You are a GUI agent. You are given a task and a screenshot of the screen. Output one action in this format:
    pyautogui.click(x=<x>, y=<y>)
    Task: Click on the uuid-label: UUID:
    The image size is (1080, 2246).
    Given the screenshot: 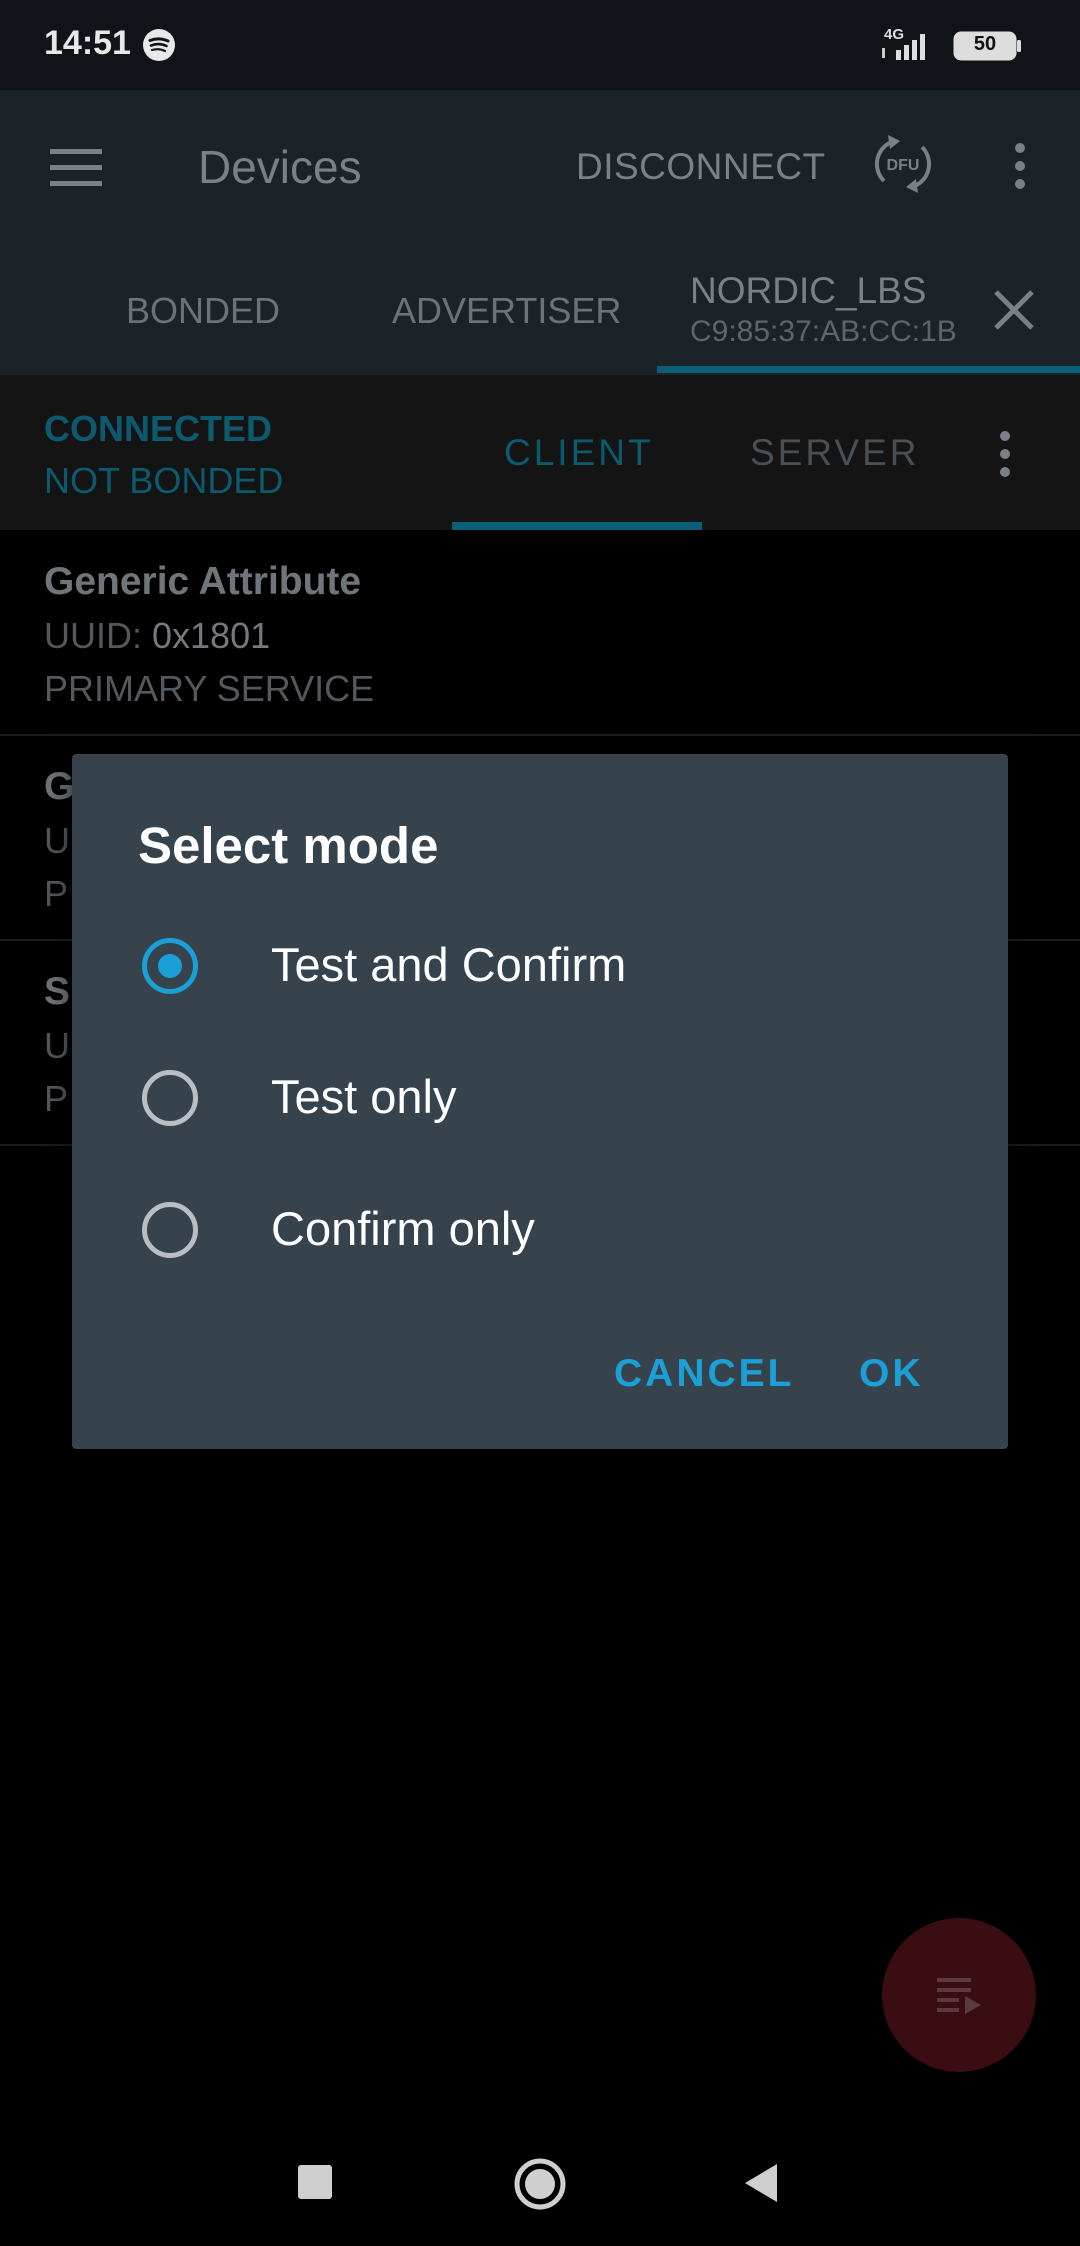 What is the action you would take?
    pyautogui.click(x=93, y=635)
    